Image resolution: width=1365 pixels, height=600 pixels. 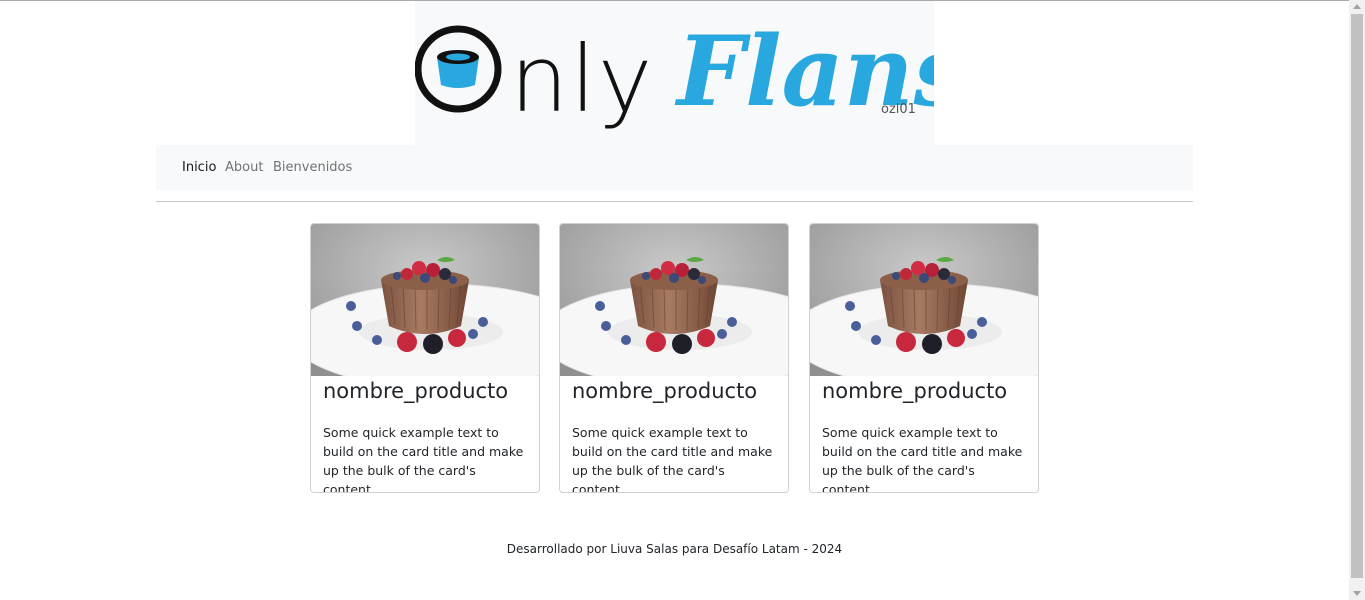 What do you see at coordinates (244, 168) in the screenshot?
I see `nav-link-about: About` at bounding box center [244, 168].